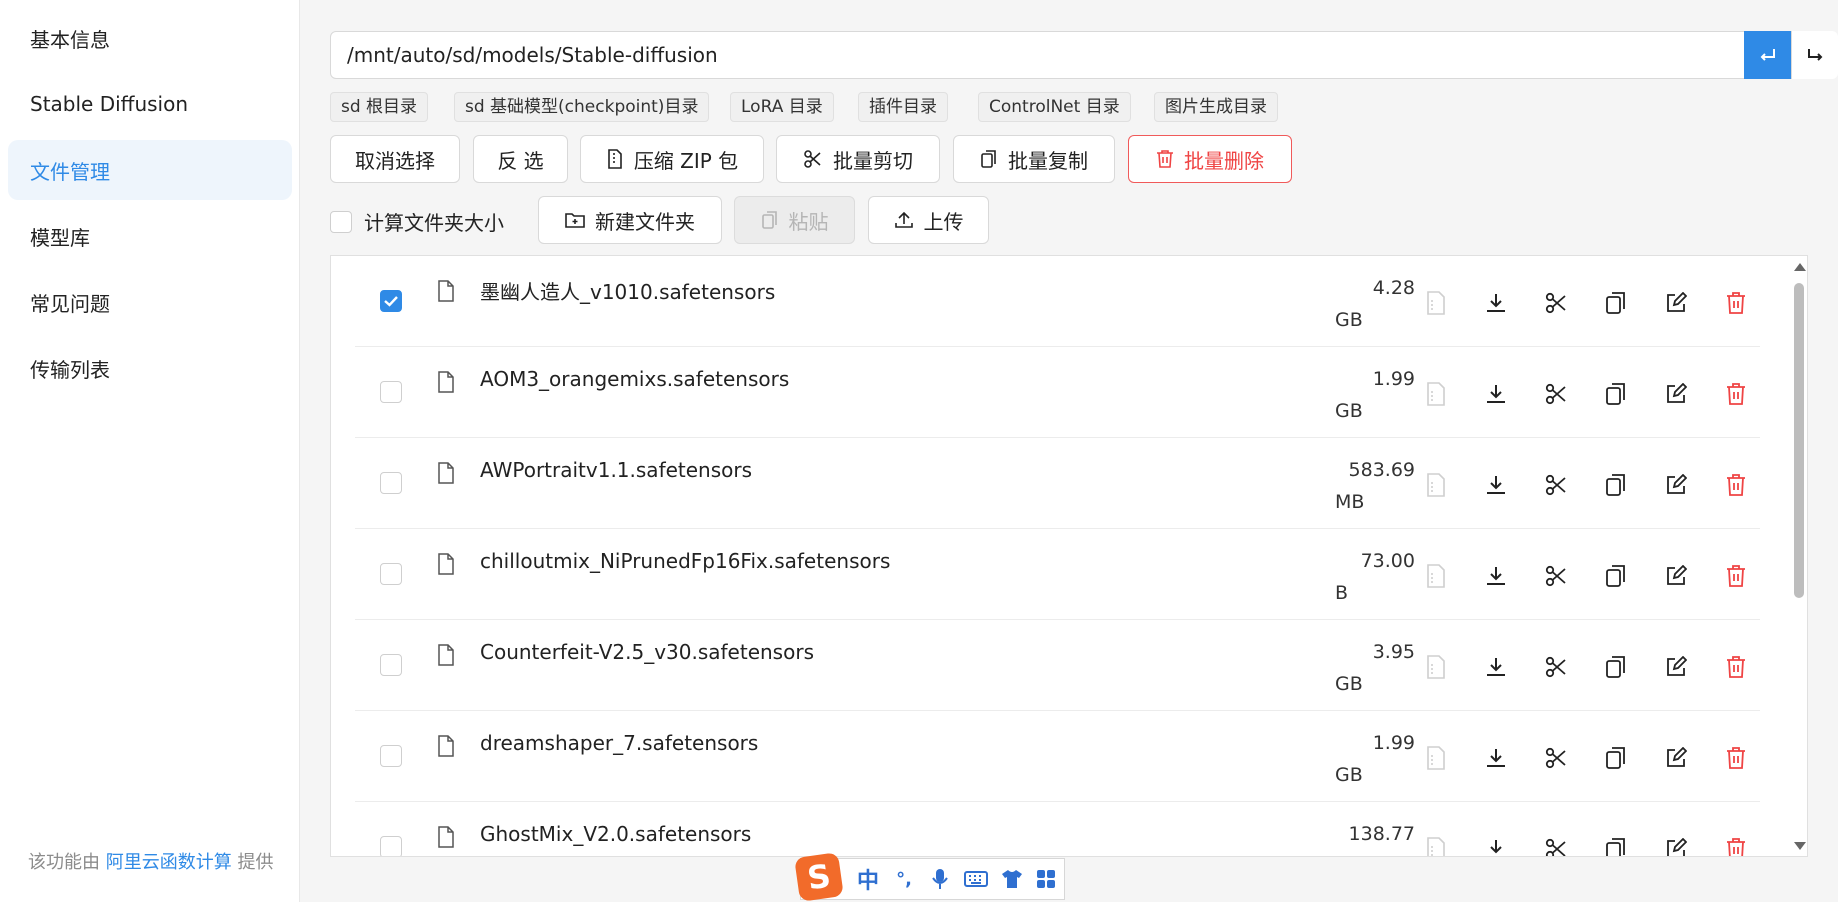 The image size is (1838, 902). Describe the element at coordinates (976, 879) in the screenshot. I see `keyboard-icon` at that location.